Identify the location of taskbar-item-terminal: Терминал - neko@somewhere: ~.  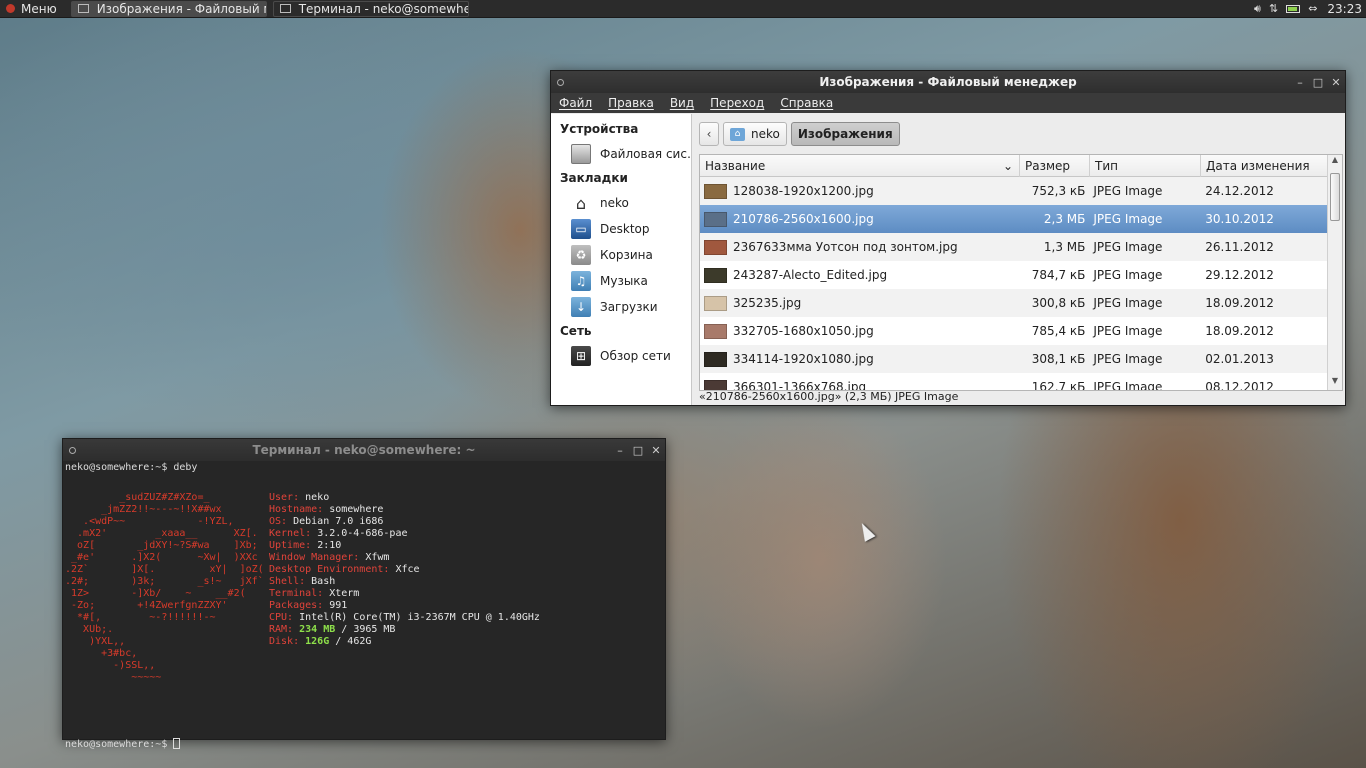
(370, 8).